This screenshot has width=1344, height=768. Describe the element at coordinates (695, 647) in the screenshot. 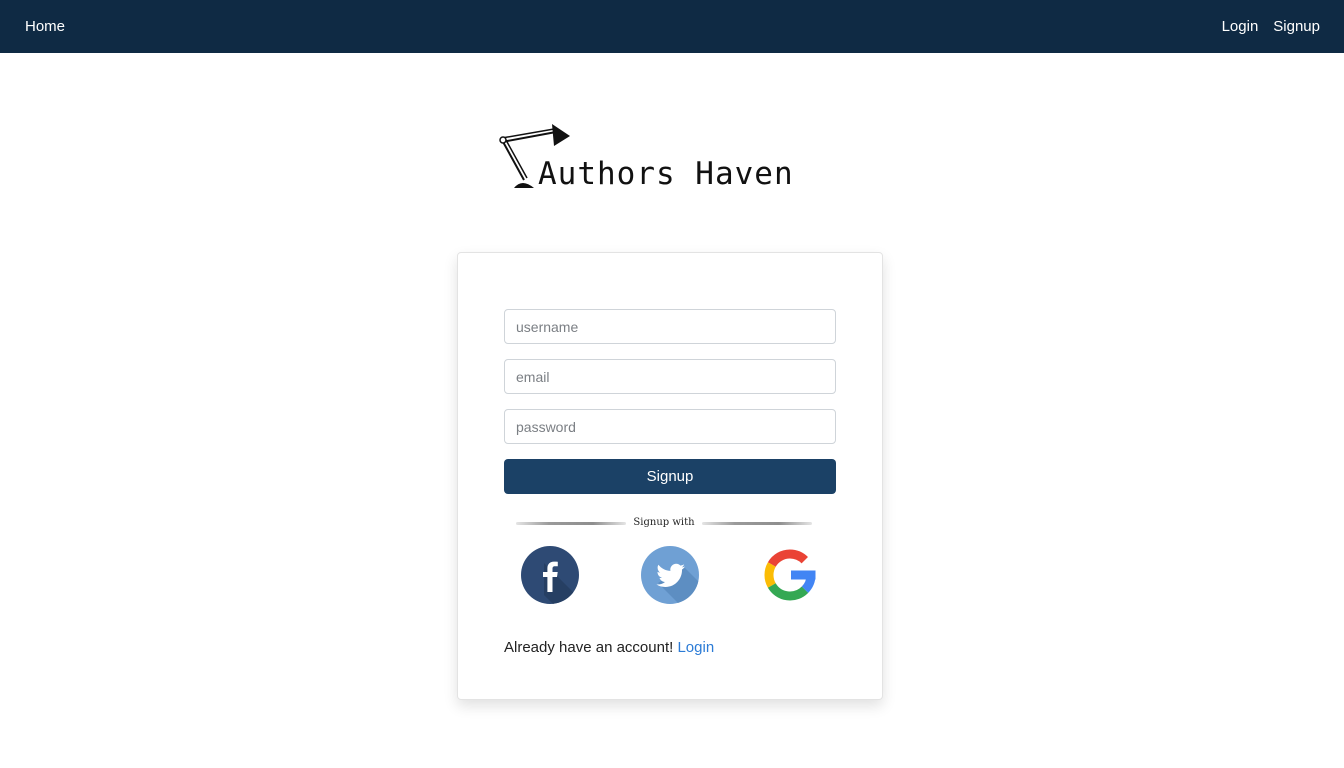

I see `login-link: Login` at that location.